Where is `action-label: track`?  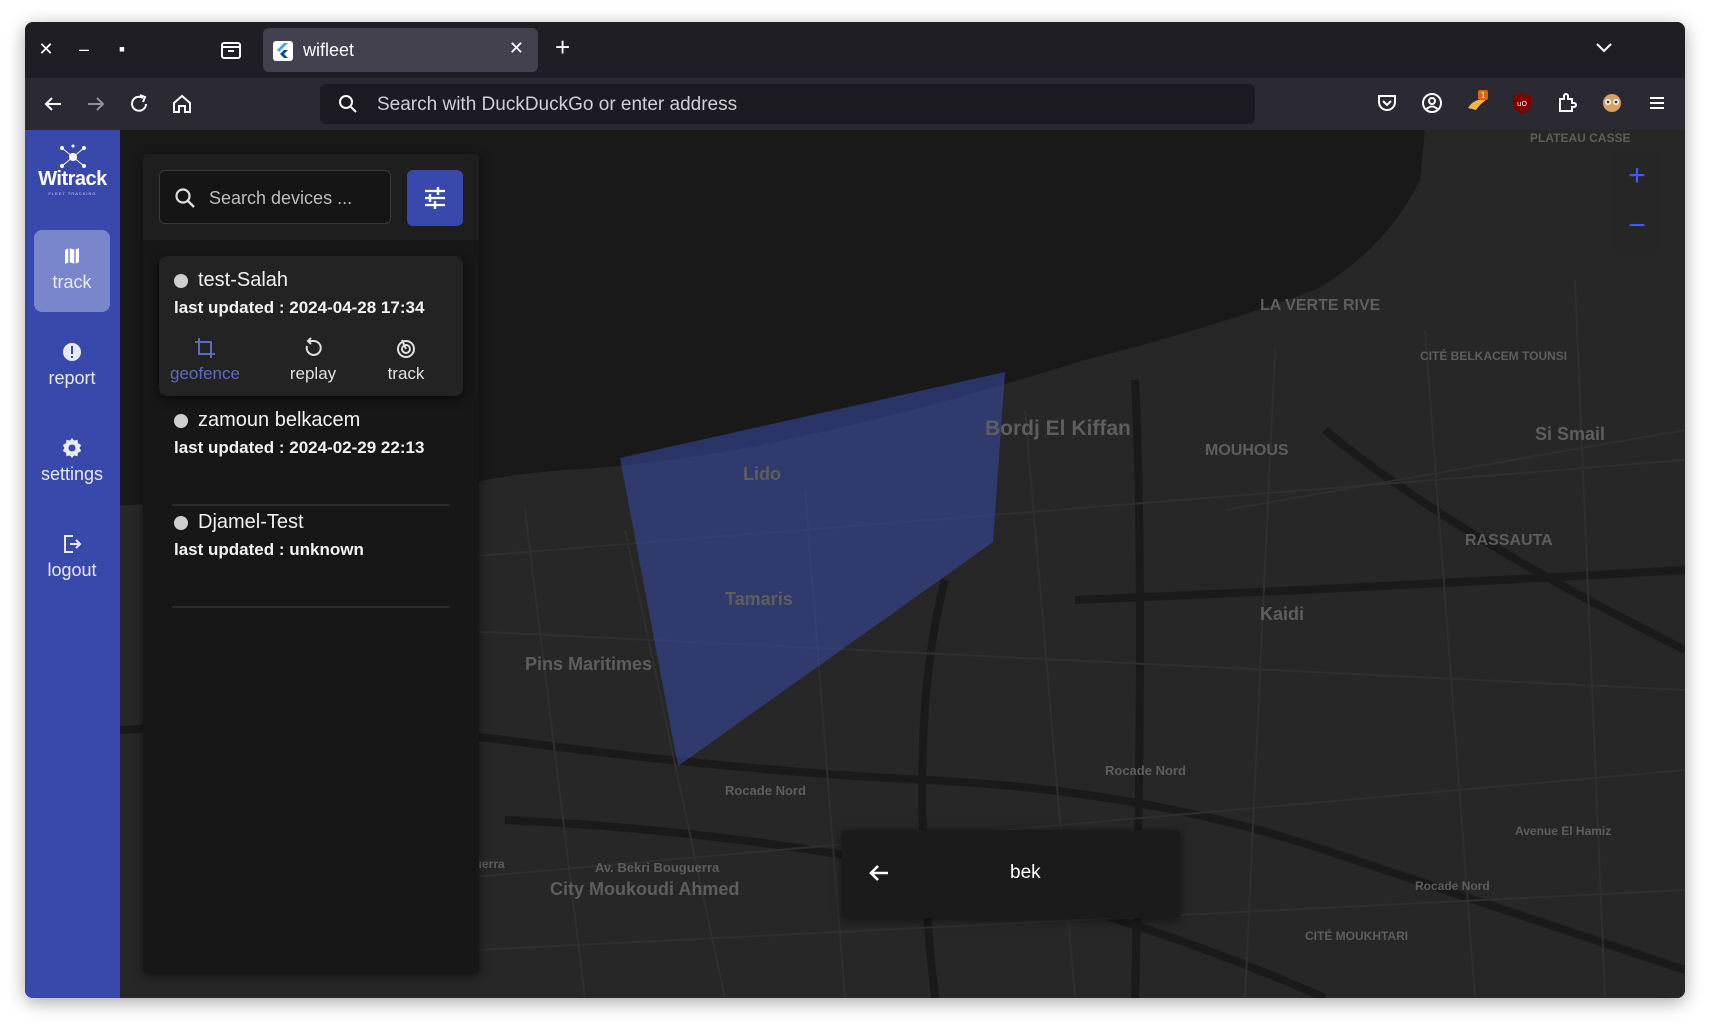
action-label: track is located at coordinates (406, 373).